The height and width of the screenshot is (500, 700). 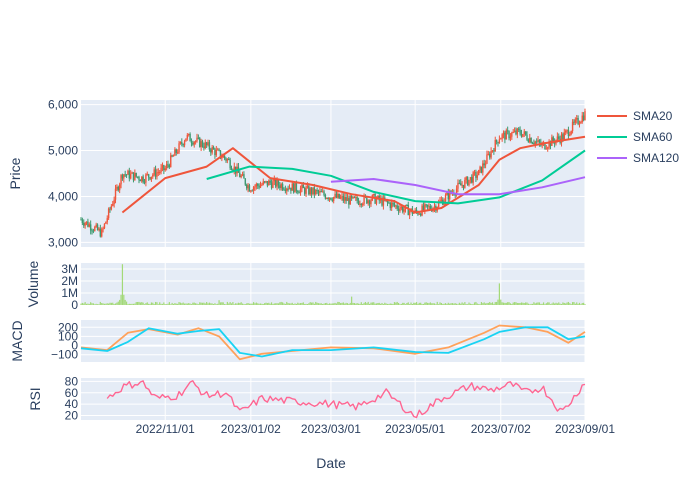 I want to click on rsi-y-tick-label: 80, so click(x=72, y=381).